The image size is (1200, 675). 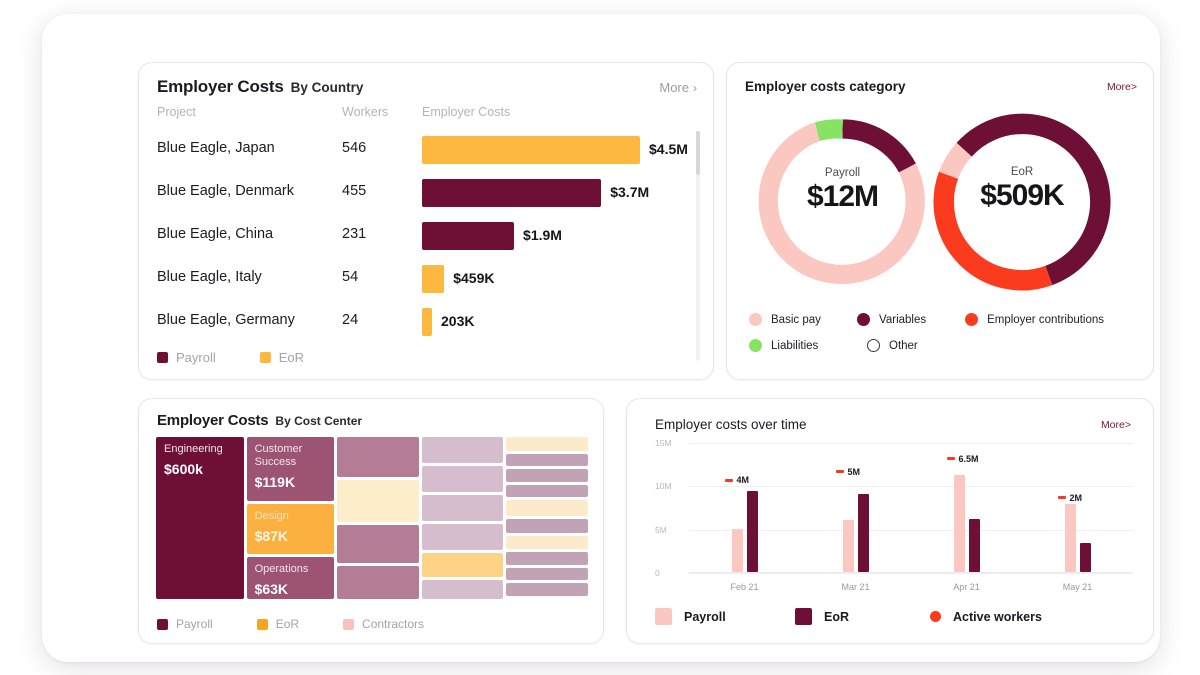 I want to click on treemap-tile-engineering: Engineering $600k, so click(x=200, y=518).